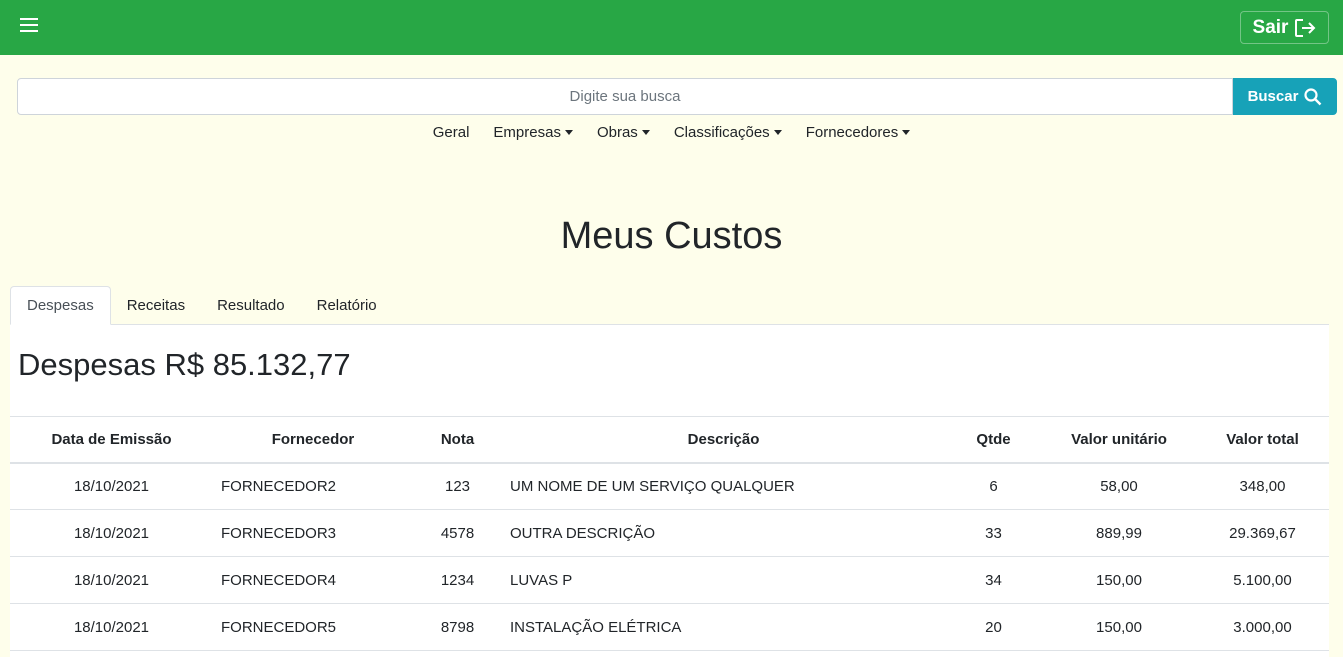 The image size is (1343, 657). Describe the element at coordinates (721, 132) in the screenshot. I see `nav-label: Classificações` at that location.